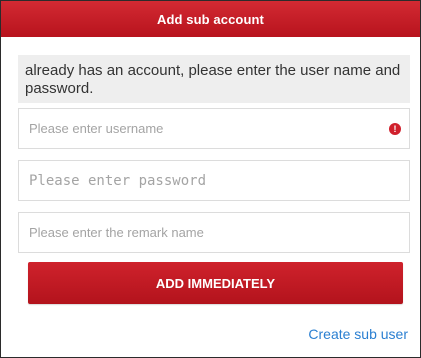 This screenshot has width=421, height=358. Describe the element at coordinates (189, 128) in the screenshot. I see `username-input` at that location.